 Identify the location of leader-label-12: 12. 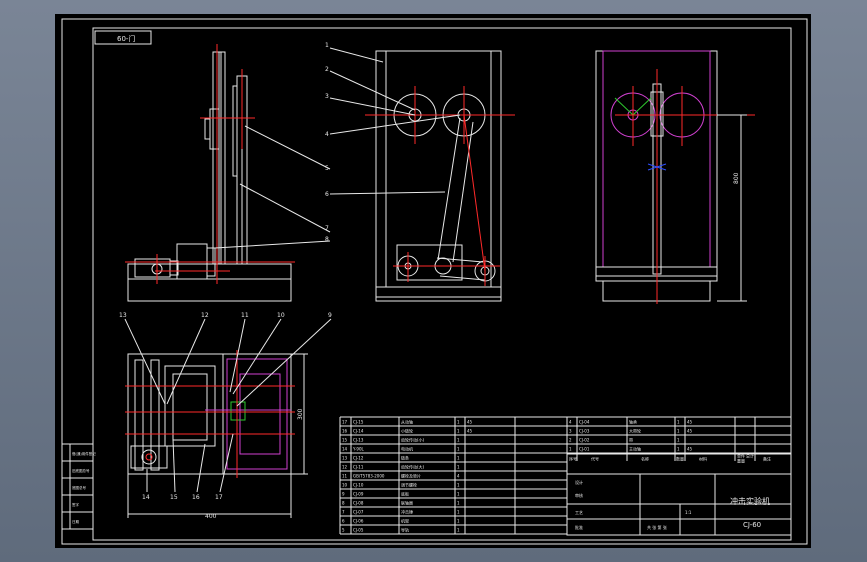
(205, 315).